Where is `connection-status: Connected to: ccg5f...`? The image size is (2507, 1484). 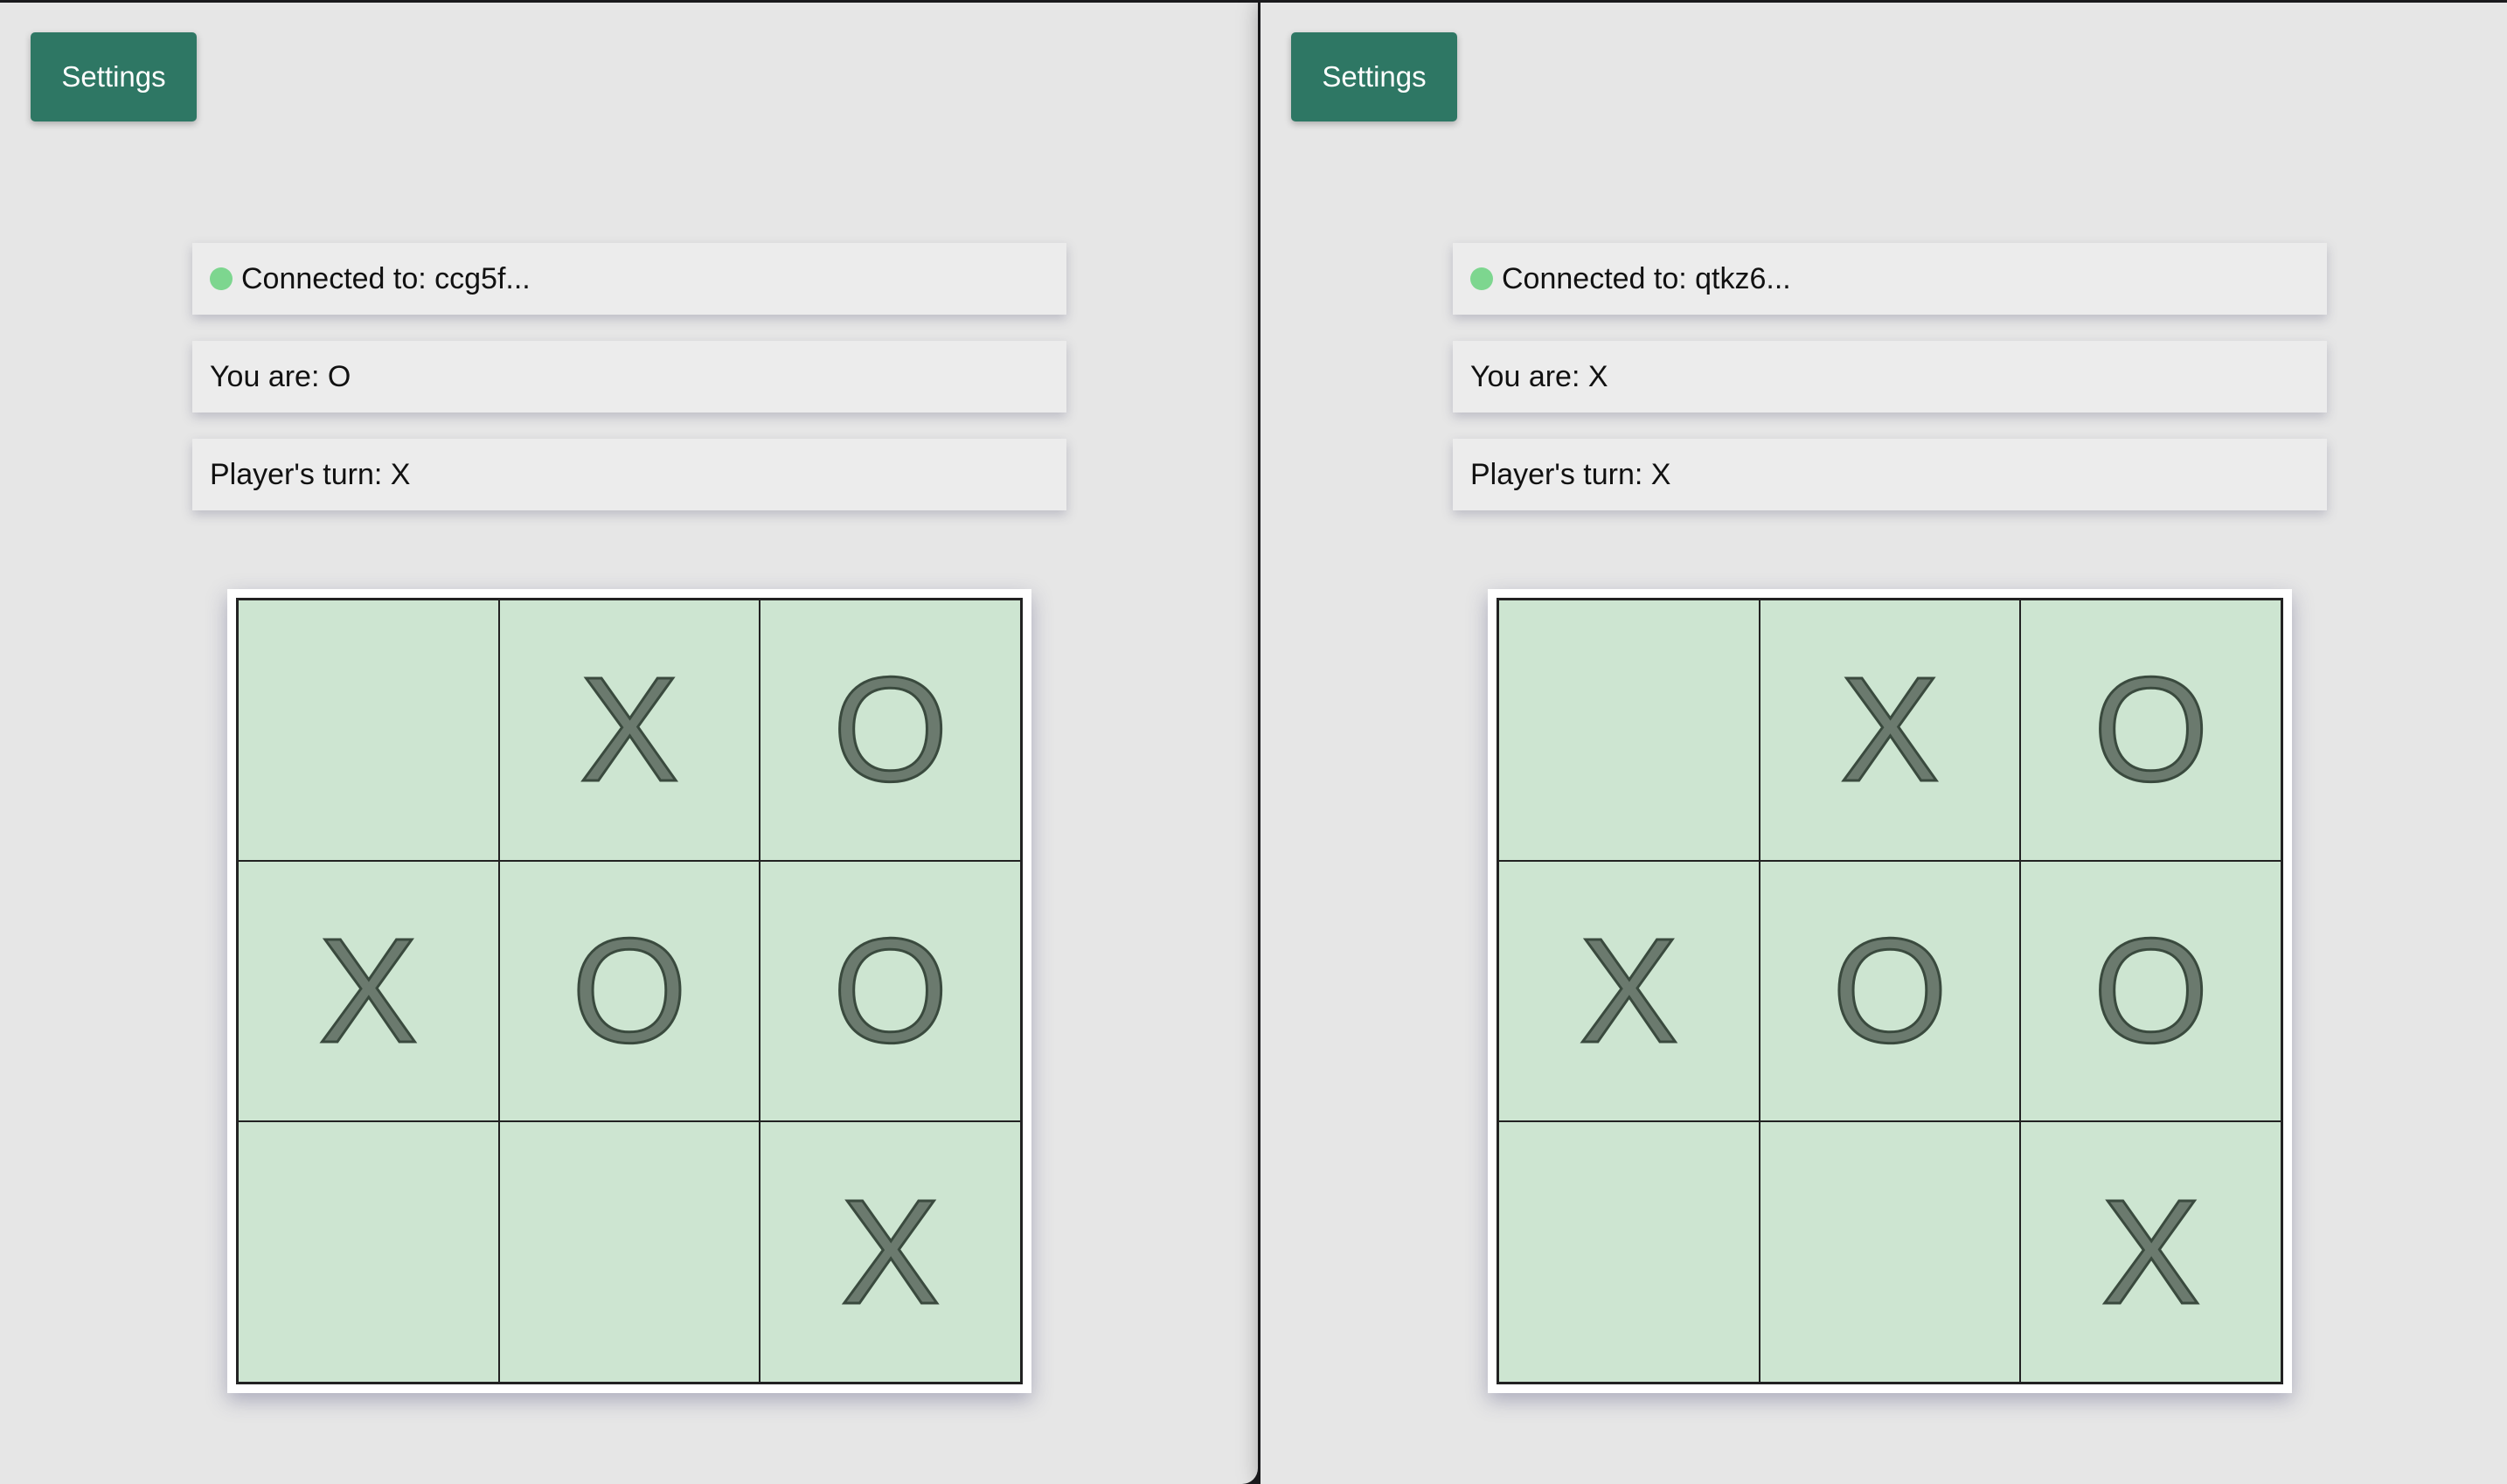 connection-status: Connected to: ccg5f... is located at coordinates (629, 279).